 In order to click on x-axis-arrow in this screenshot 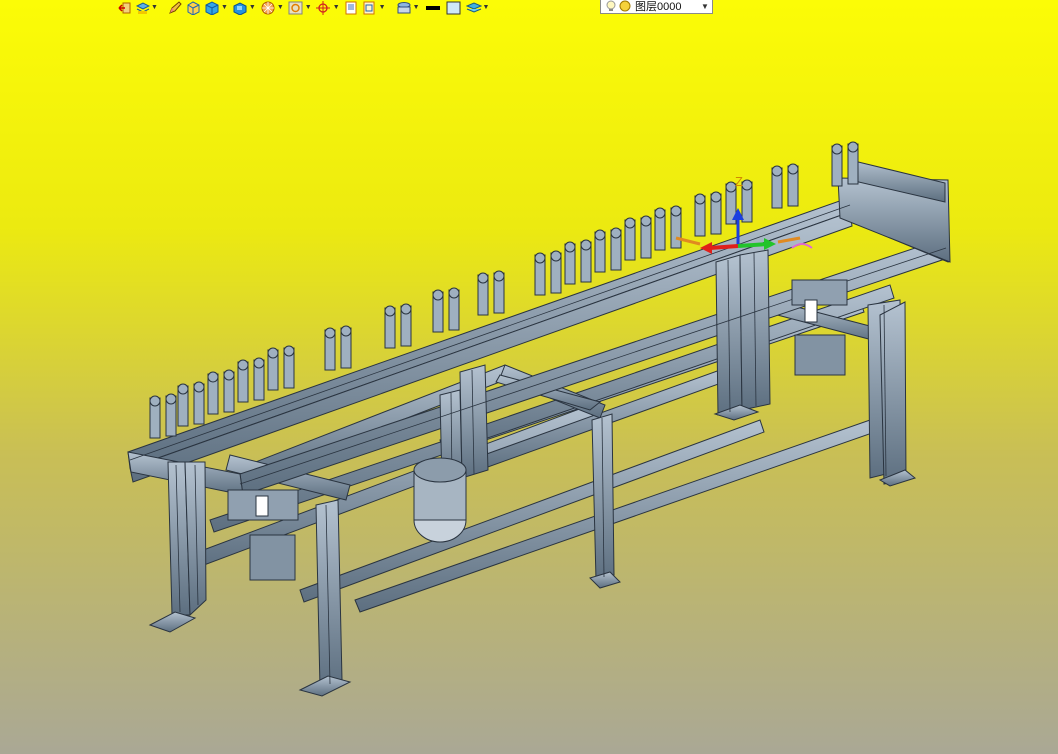, I will do `click(724, 247)`.